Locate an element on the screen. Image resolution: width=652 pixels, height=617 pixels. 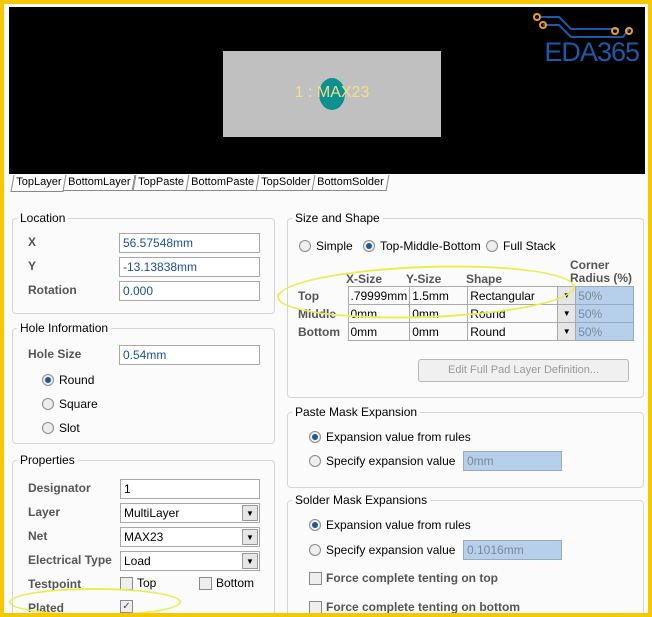
electrical-type-select: Load ▼ is located at coordinates (190, 561).